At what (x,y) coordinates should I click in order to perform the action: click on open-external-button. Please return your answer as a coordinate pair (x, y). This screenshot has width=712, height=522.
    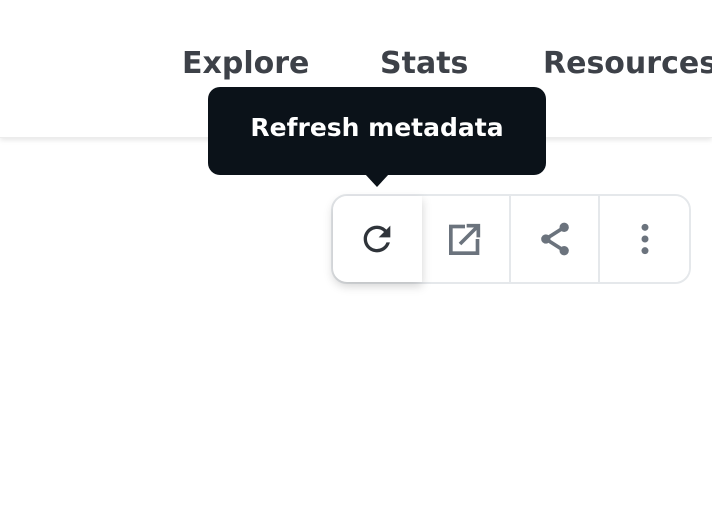
    Looking at the image, I should click on (466, 239).